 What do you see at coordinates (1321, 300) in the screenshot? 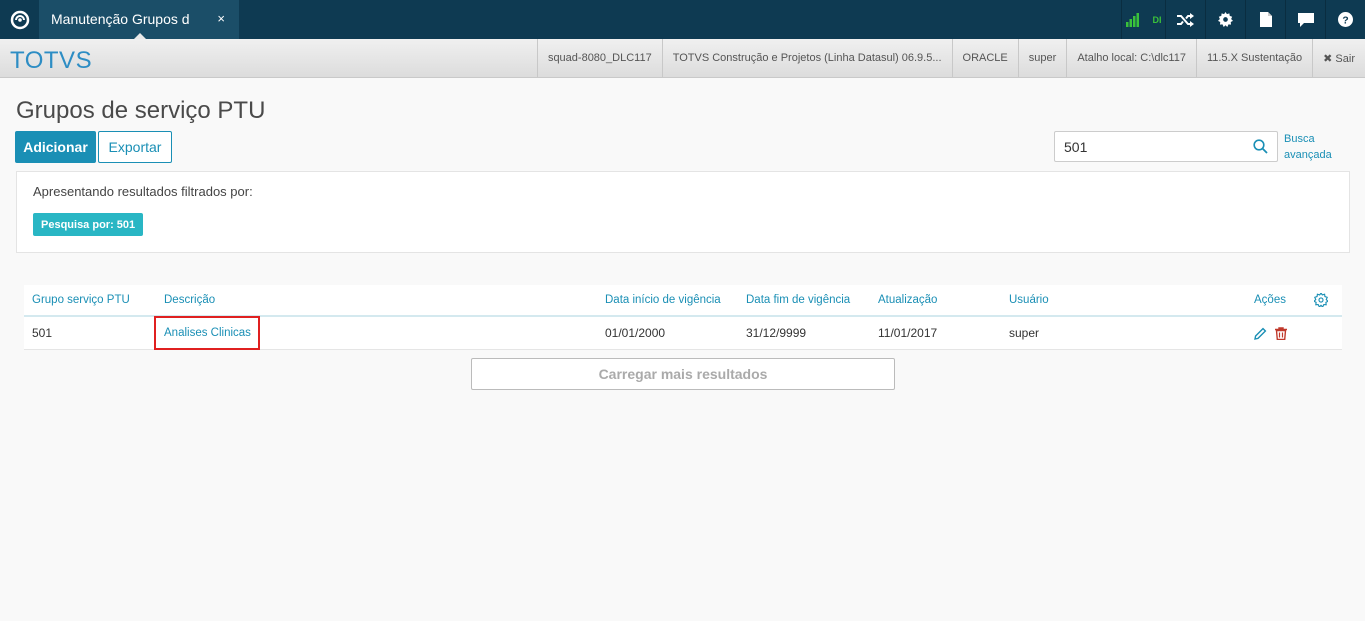
I see `settings-icon` at bounding box center [1321, 300].